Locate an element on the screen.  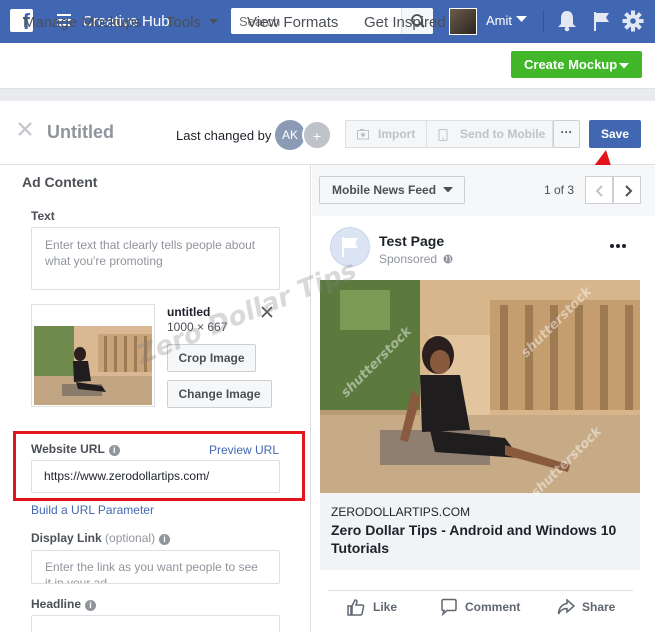
thumbs-up-icon is located at coordinates (356, 607).